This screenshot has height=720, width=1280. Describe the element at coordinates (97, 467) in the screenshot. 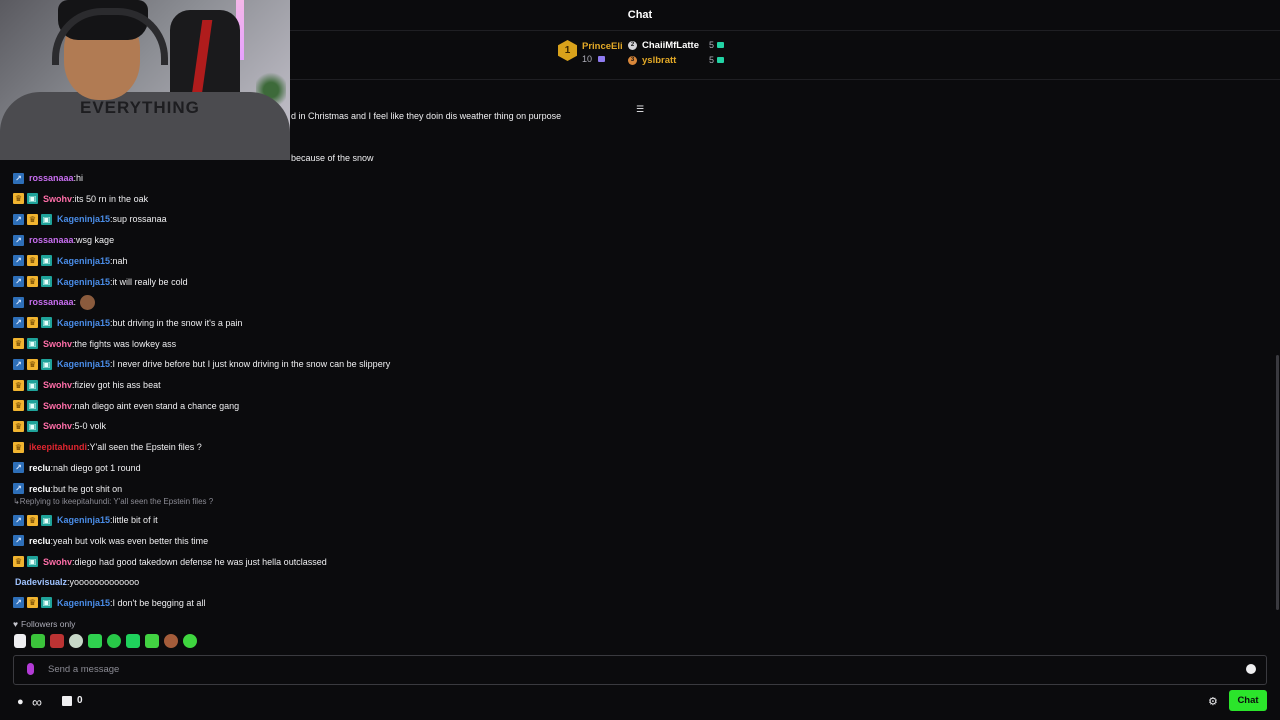

I see `chat-message-text: nah diego got 1 round` at that location.